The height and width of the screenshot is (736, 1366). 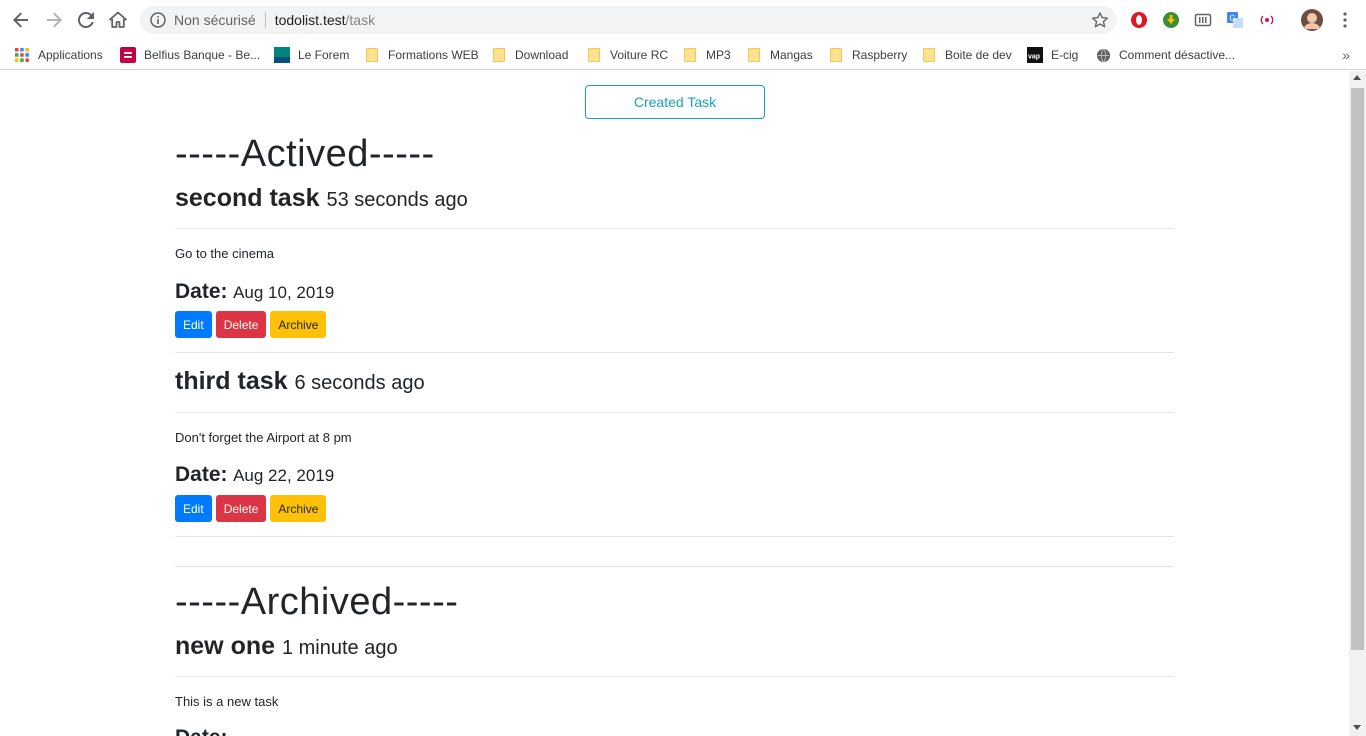 I want to click on security-label: Non sécurisé, so click(x=215, y=20).